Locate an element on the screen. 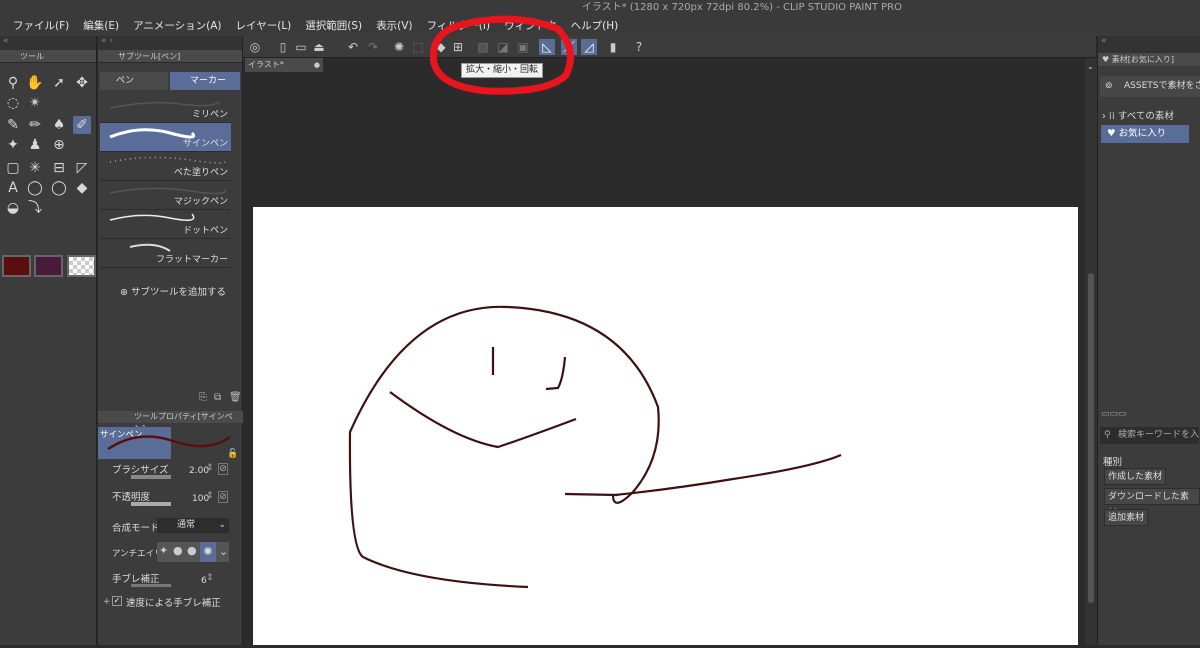  trash-icon: 🗑 is located at coordinates (235, 397).